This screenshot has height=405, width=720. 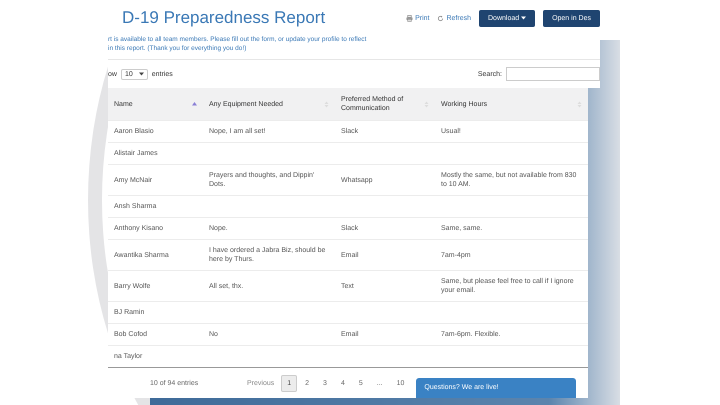 What do you see at coordinates (440, 18) in the screenshot?
I see `refresh-icon` at bounding box center [440, 18].